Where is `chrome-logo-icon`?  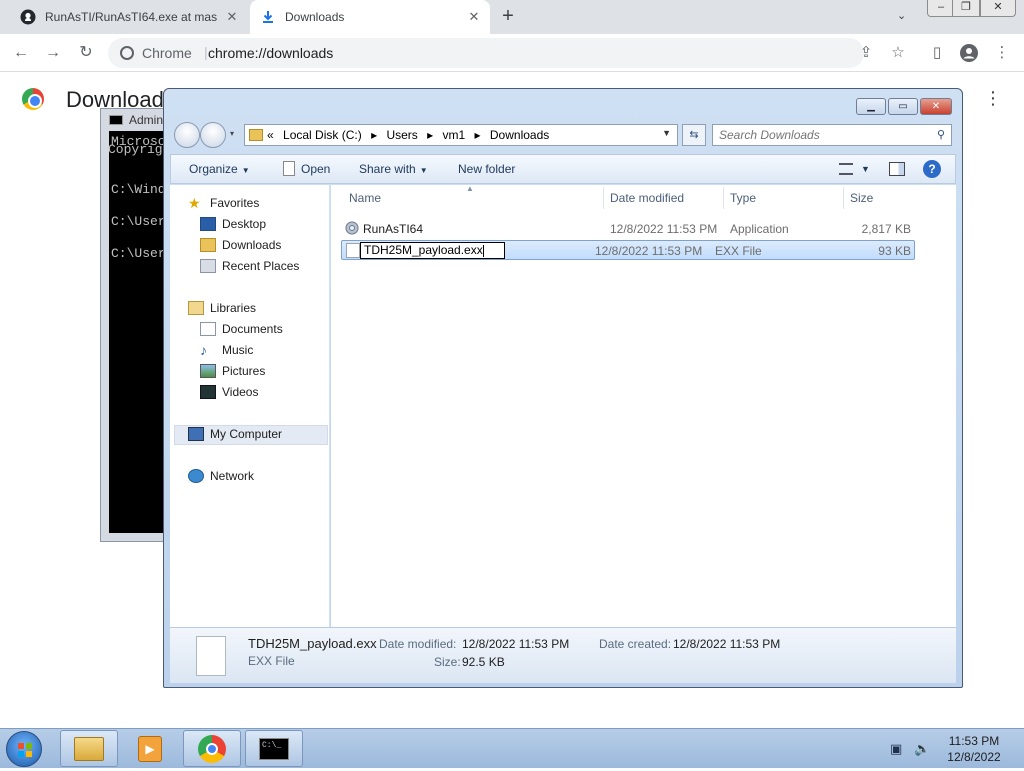 chrome-logo-icon is located at coordinates (33, 99).